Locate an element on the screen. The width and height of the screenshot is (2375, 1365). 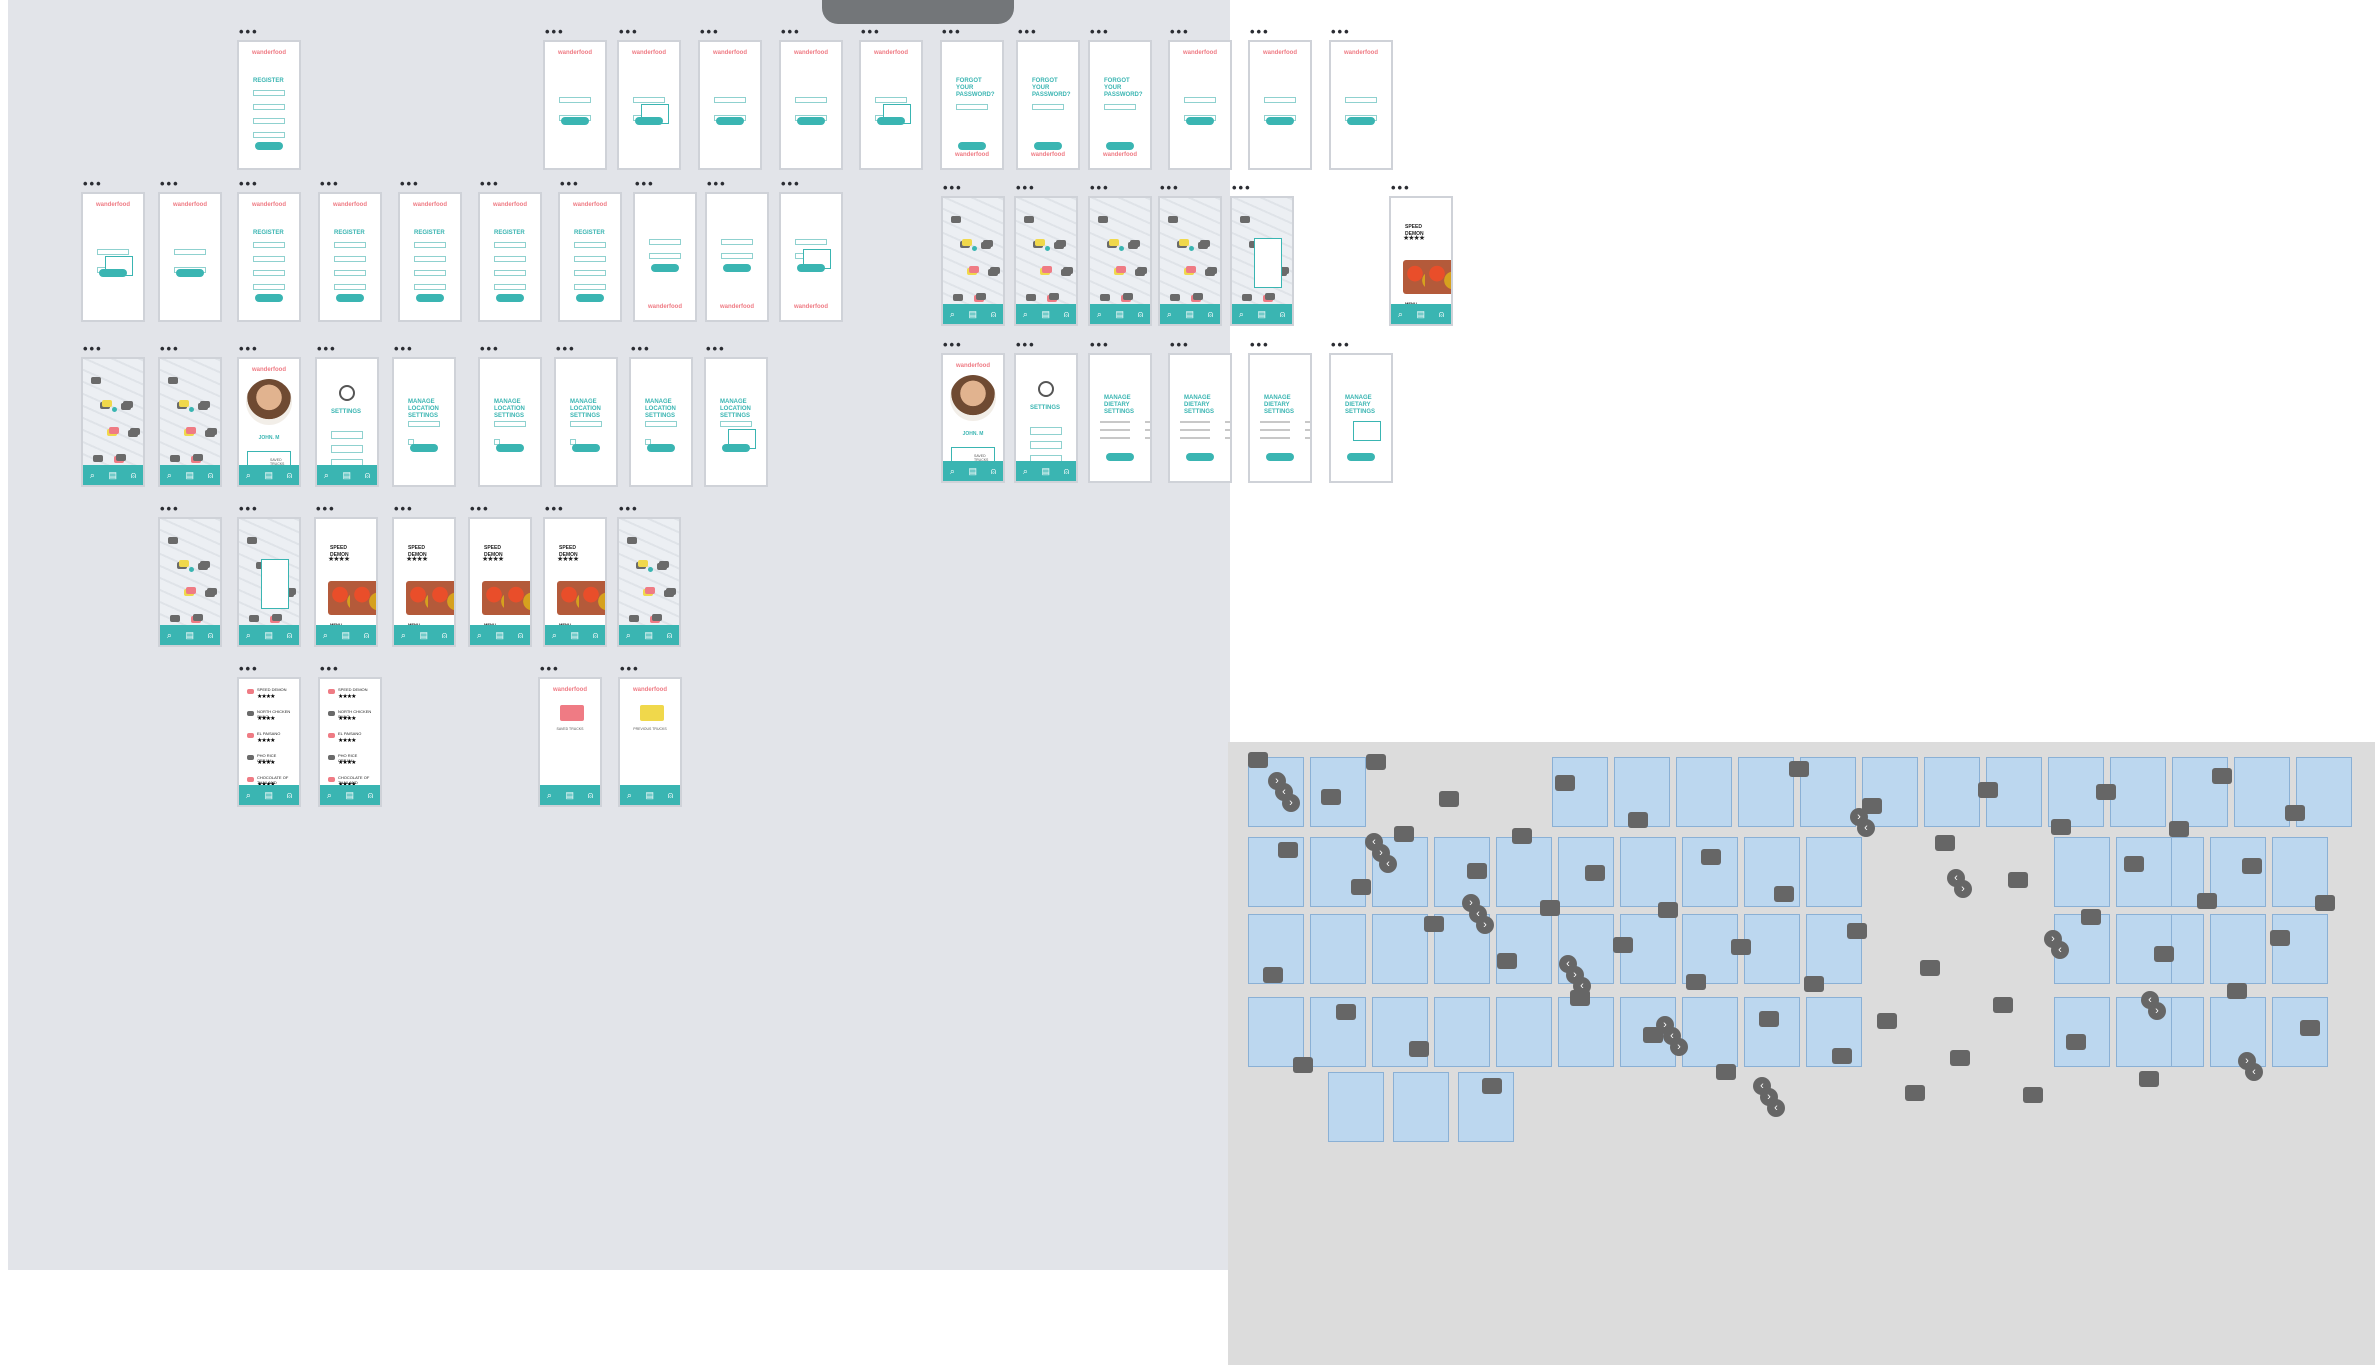
artboard-saved-0: wanderfood SAVED TRUCKS ⌕ ▤ ⍝ is located at coordinates (570, 742).